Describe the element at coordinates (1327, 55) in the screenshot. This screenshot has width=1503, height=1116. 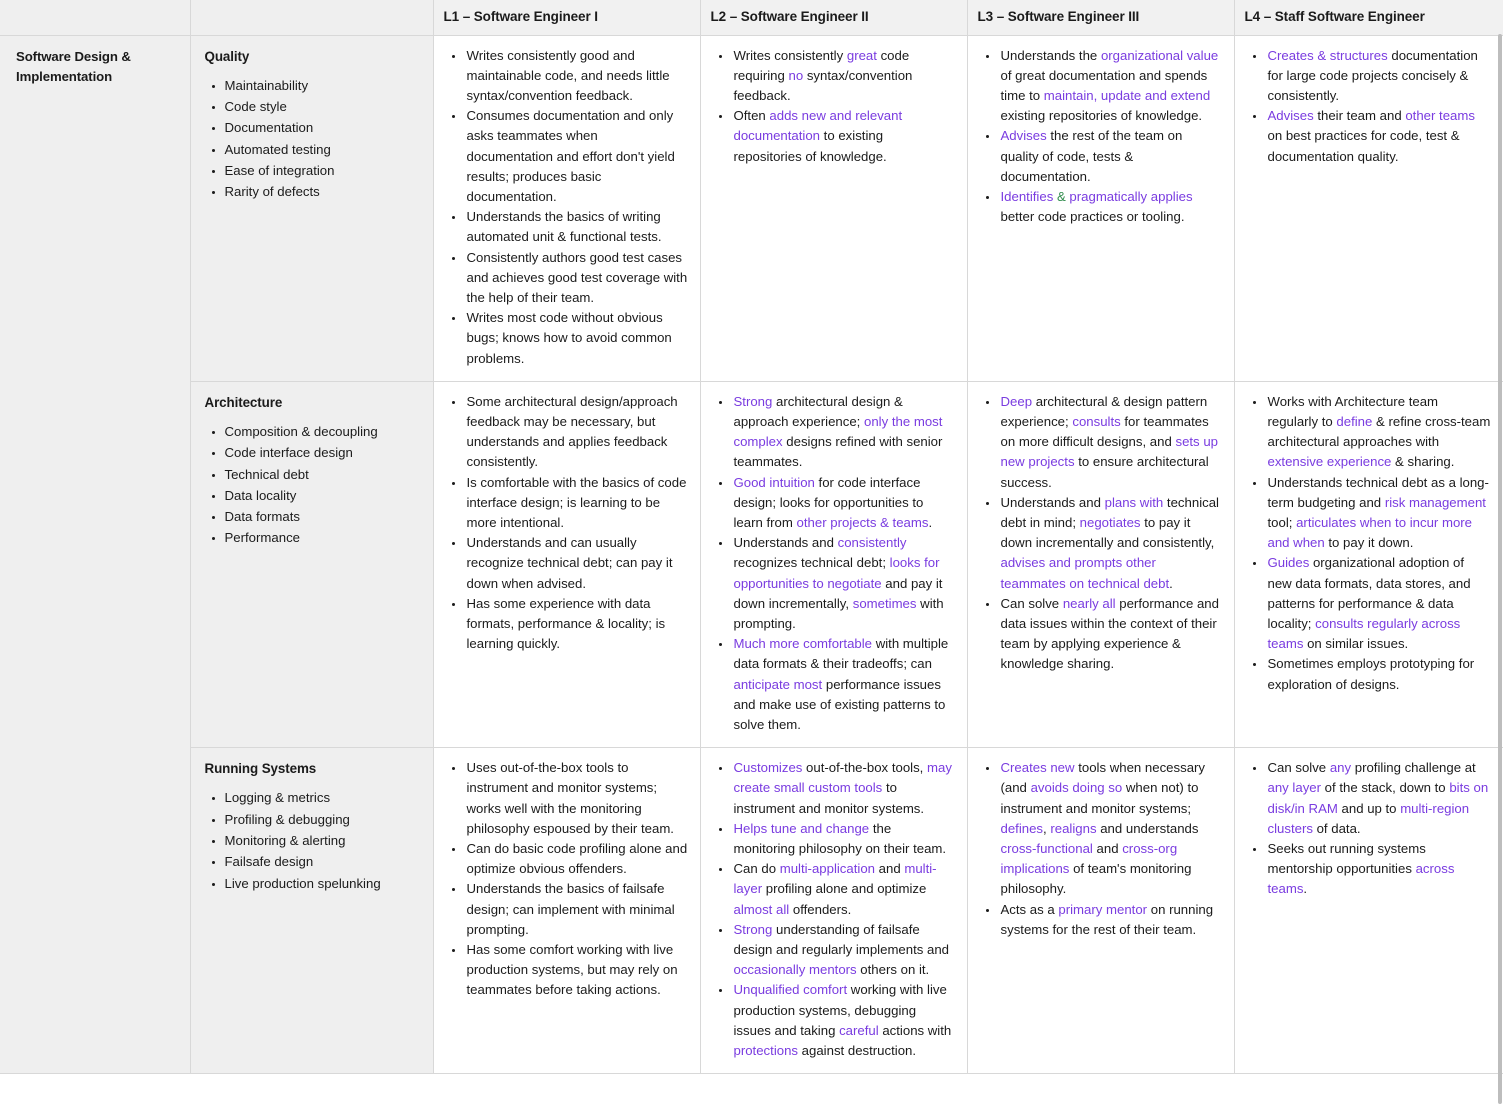
I see `highlighted-text: Creates & structures` at that location.